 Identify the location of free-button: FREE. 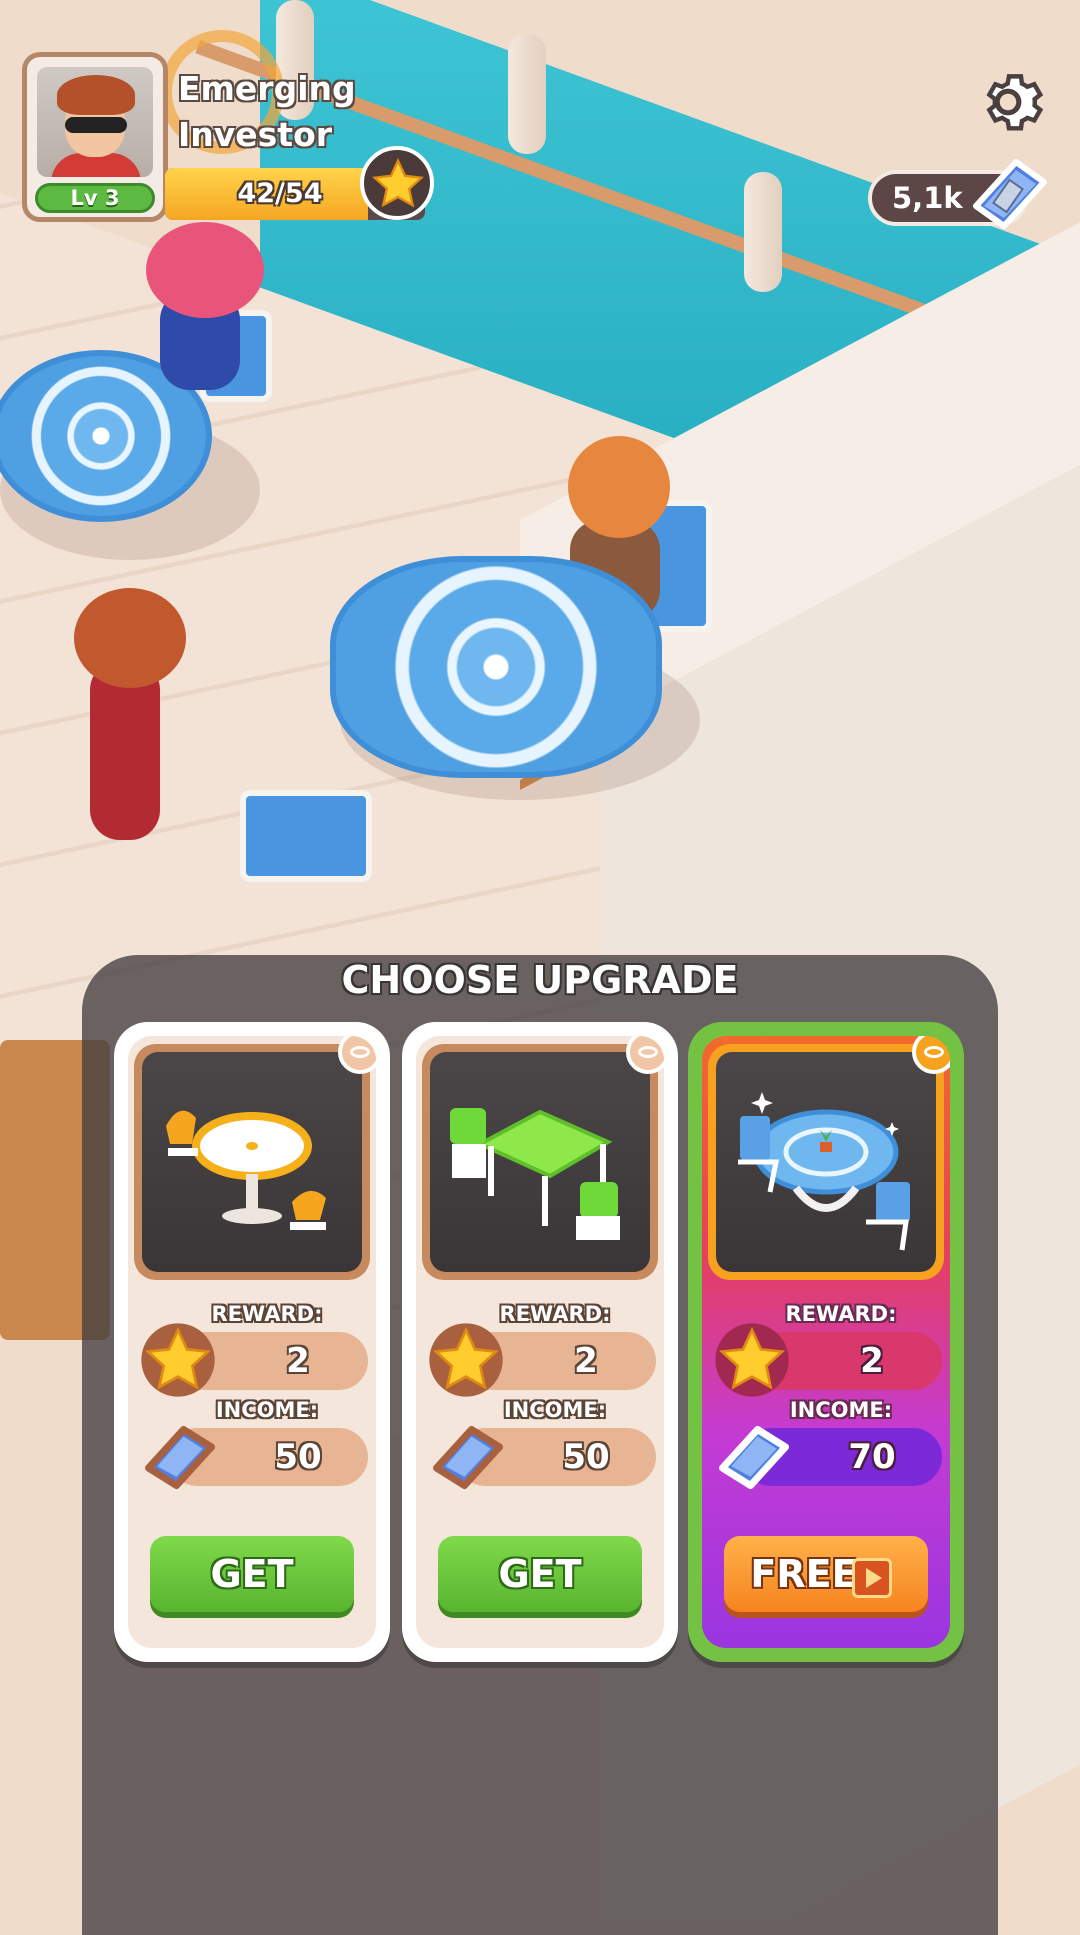
(826, 1574).